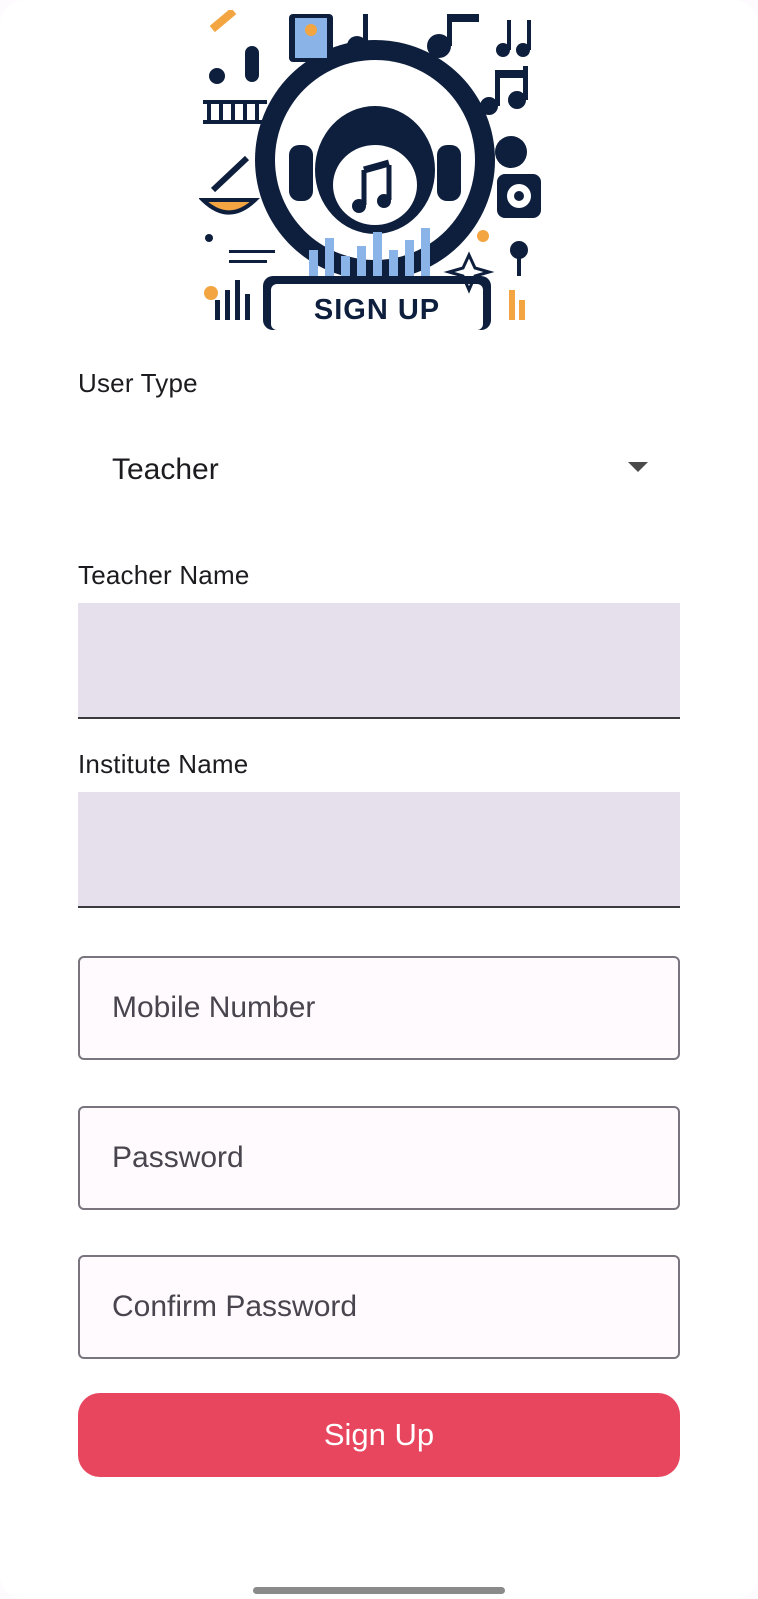 The height and width of the screenshot is (1599, 758). I want to click on teacher-name-label: Teacher Name, so click(164, 575).